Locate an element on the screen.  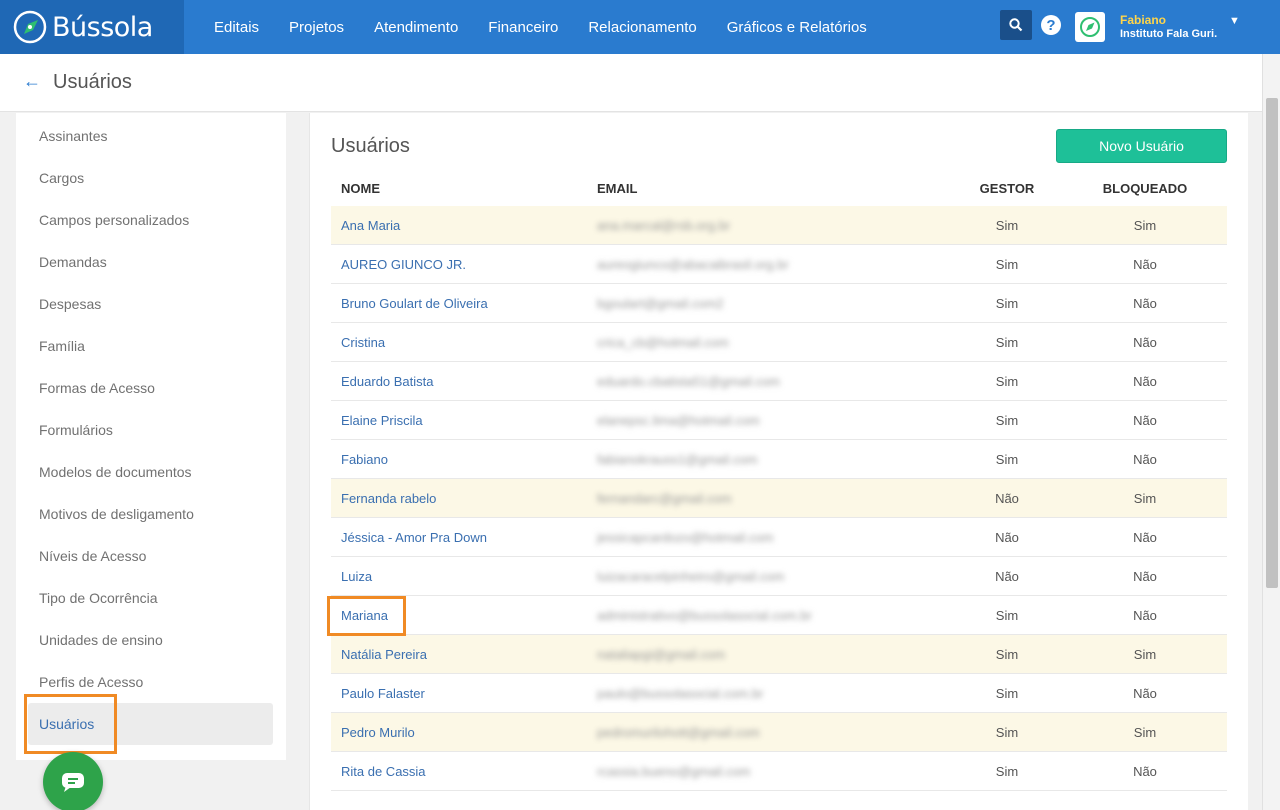
nav-item: Atendimento is located at coordinates (416, 27).